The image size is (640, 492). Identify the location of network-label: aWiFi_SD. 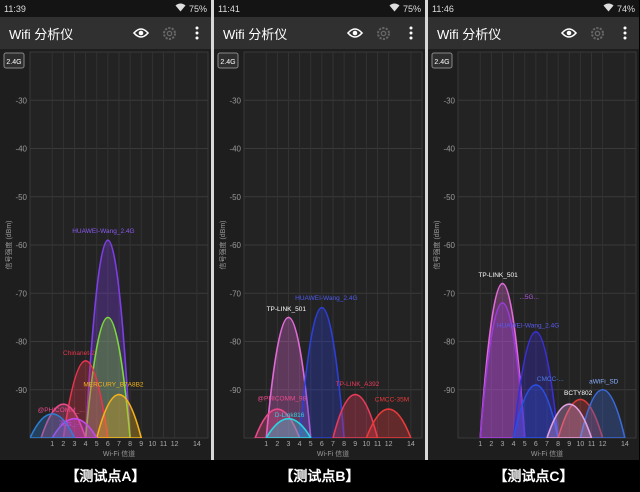
(604, 381).